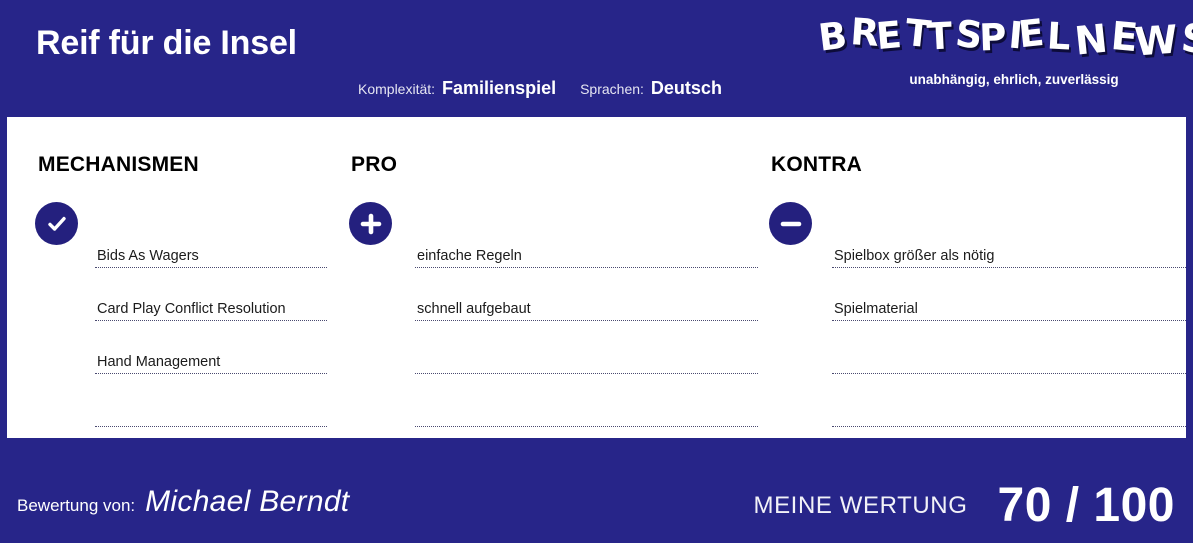 This screenshot has width=1193, height=543. I want to click on list-item-label: schnell aufgebaut, so click(474, 309).